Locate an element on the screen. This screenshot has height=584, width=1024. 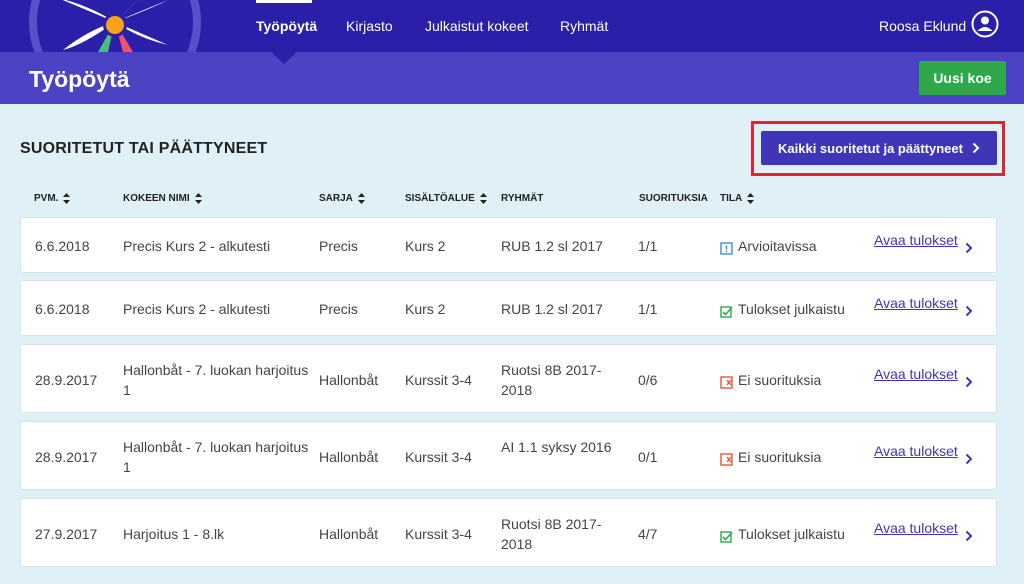
column-header-series: SARJA is located at coordinates (342, 198).